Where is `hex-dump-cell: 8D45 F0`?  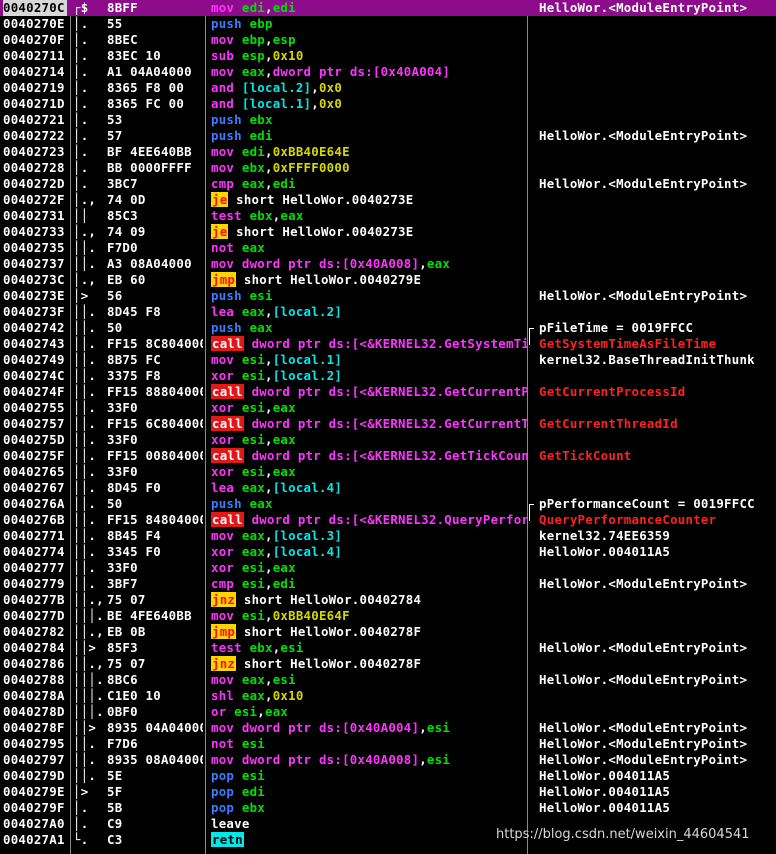
hex-dump-cell: 8D45 F0 is located at coordinates (134, 487).